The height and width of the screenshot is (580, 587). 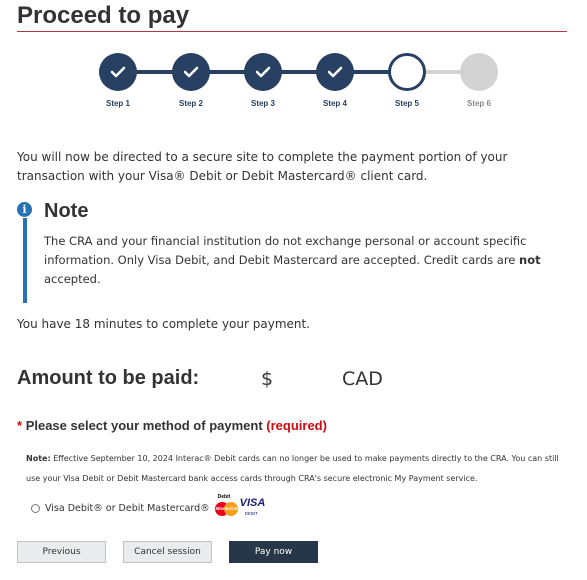 I want to click on payment-method-text: Please select your method of payment, so click(x=144, y=425).